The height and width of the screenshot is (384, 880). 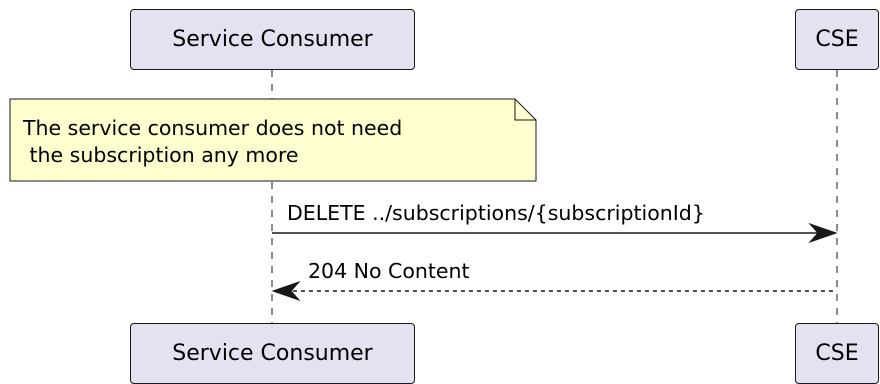 What do you see at coordinates (837, 39) in the screenshot?
I see `participant-cse-top: CSE` at bounding box center [837, 39].